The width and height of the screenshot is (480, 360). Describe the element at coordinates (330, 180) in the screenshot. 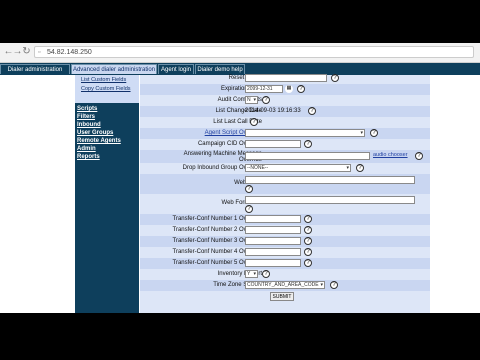

I see `web-form-input` at that location.